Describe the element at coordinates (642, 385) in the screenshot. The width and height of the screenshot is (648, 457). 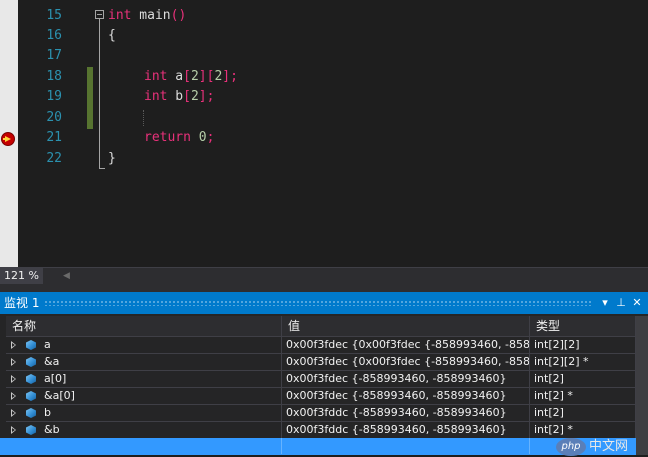
I see `vertical-scrollbar` at that location.